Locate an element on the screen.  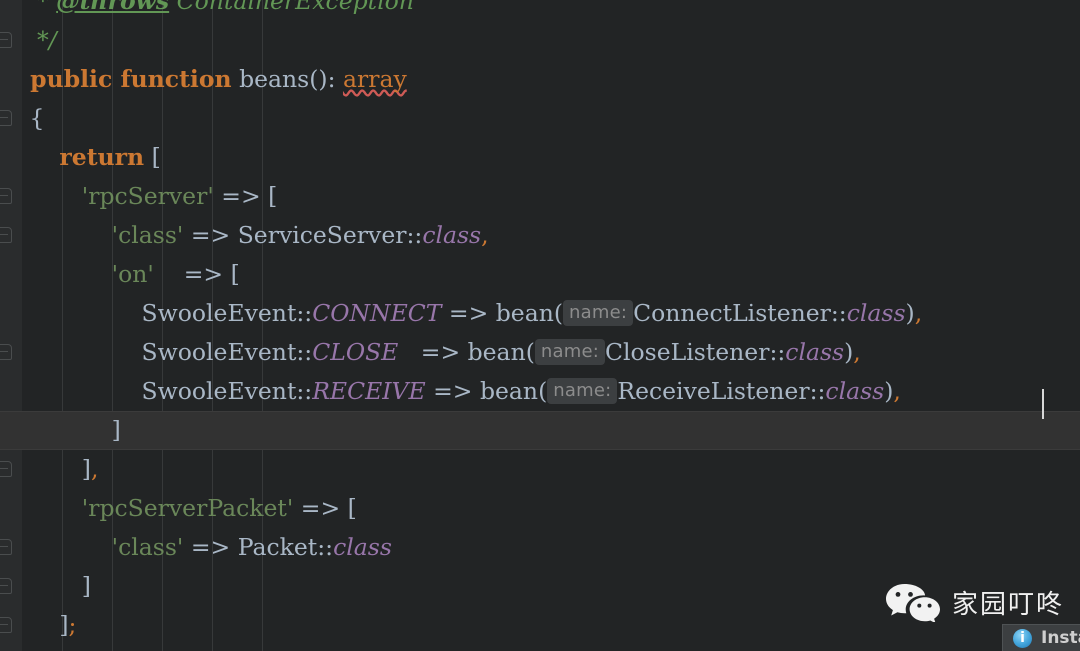
code-line: 'on' => [ is located at coordinates (540, 274).